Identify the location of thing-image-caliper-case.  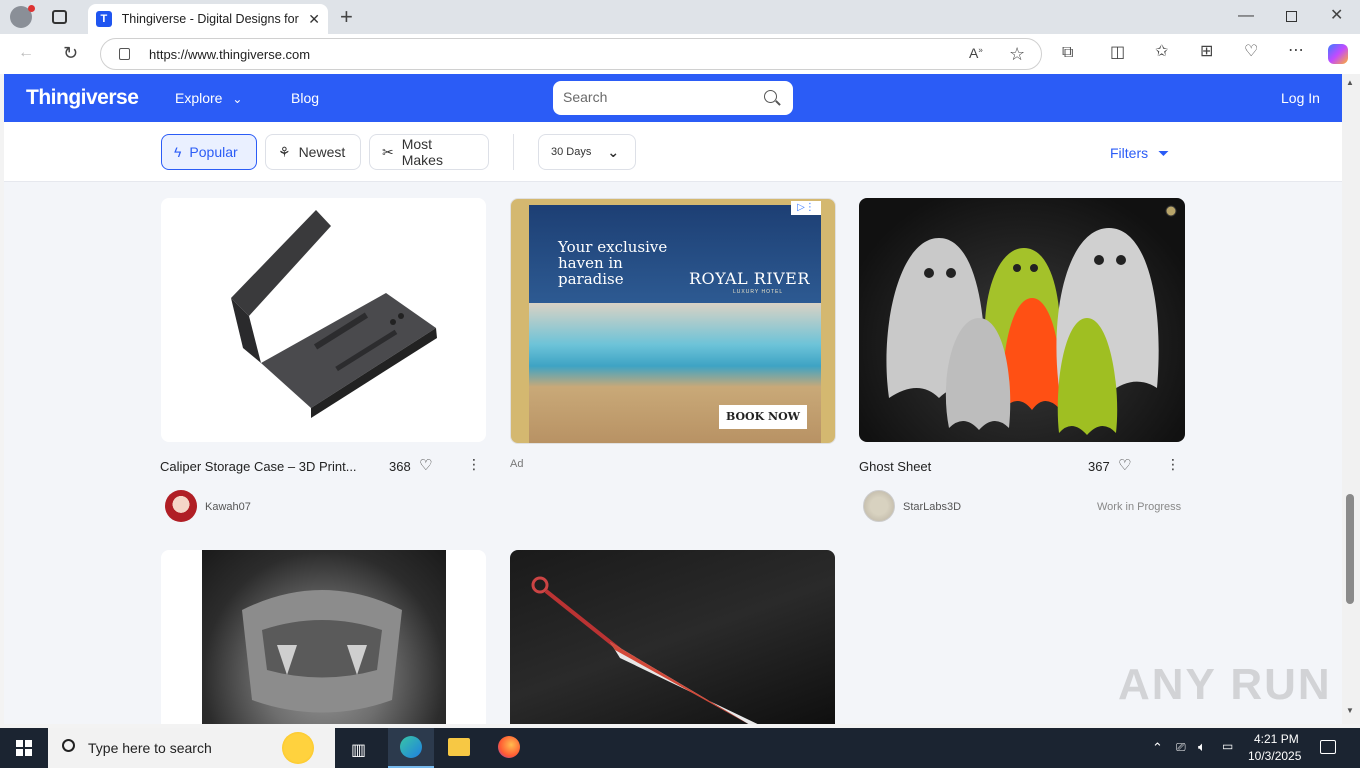
(323, 320).